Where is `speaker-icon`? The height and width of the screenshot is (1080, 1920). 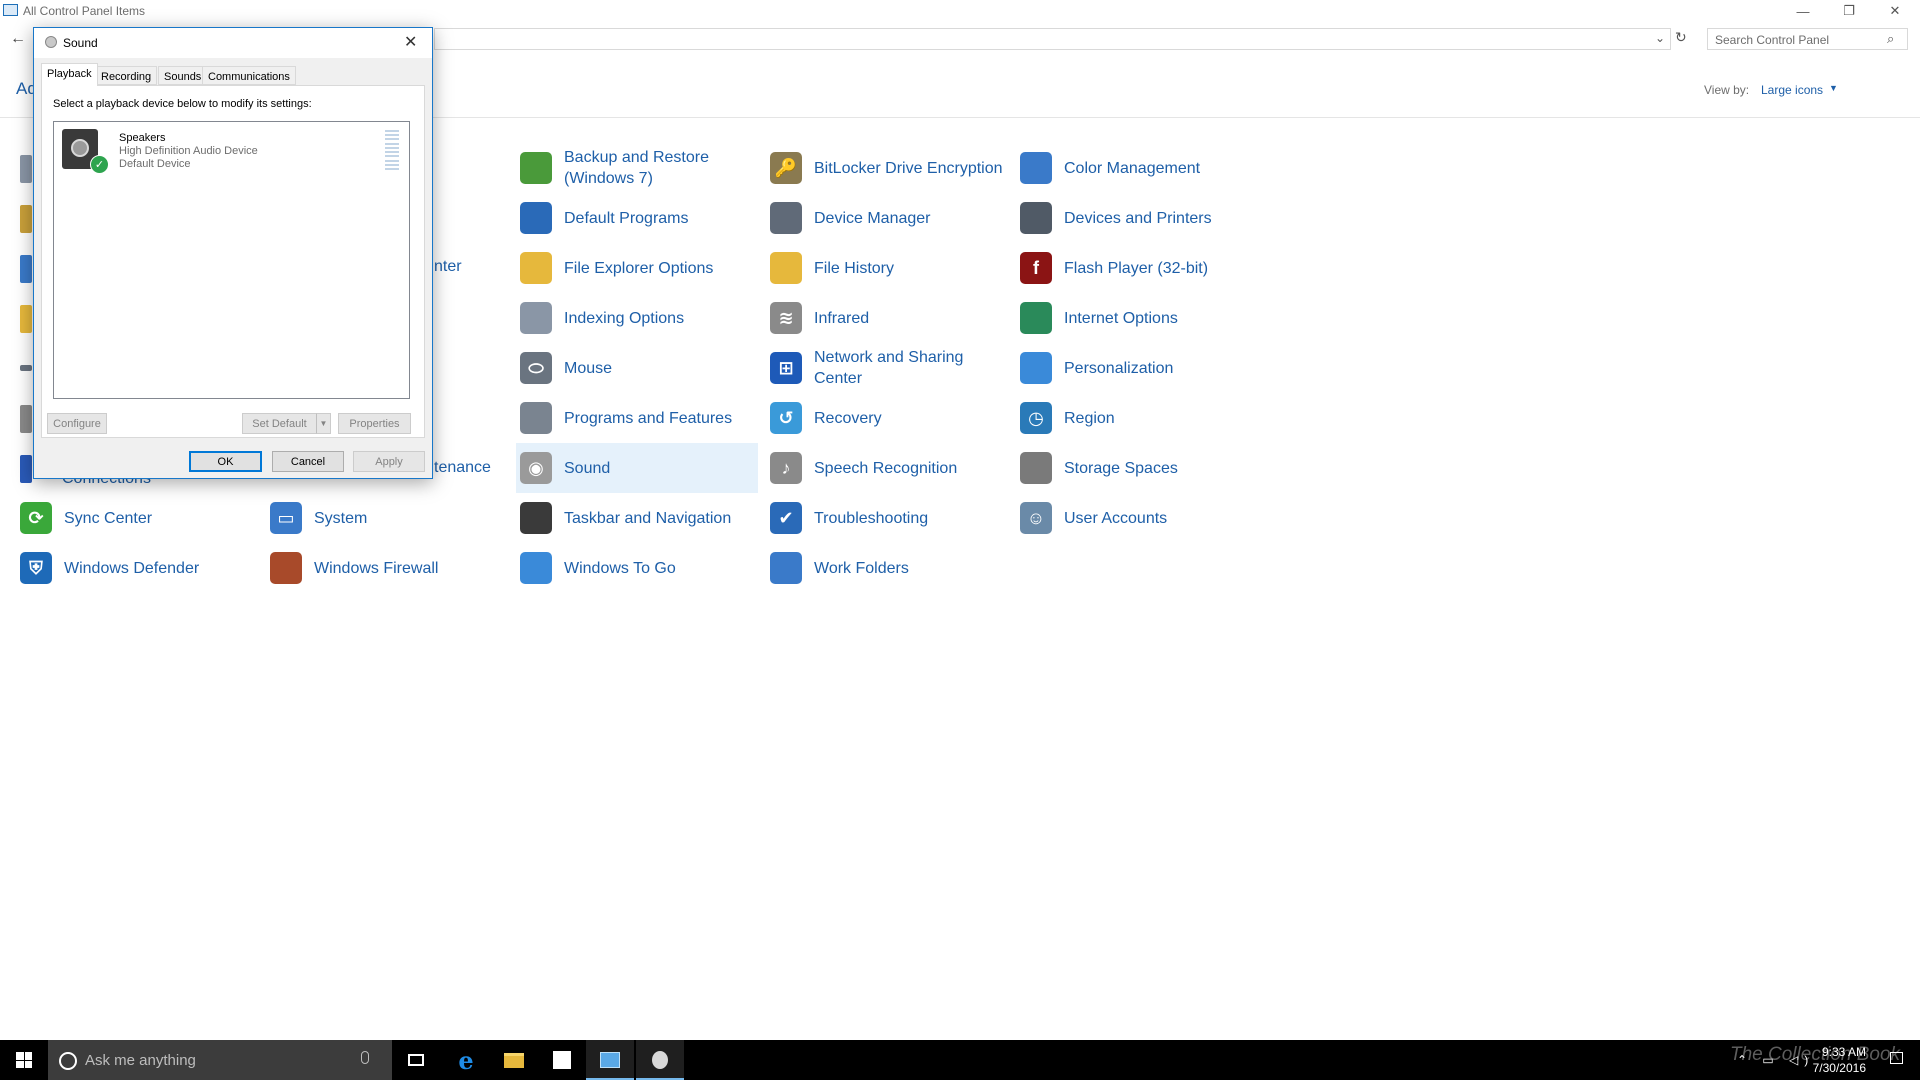
speaker-icon is located at coordinates (51, 42).